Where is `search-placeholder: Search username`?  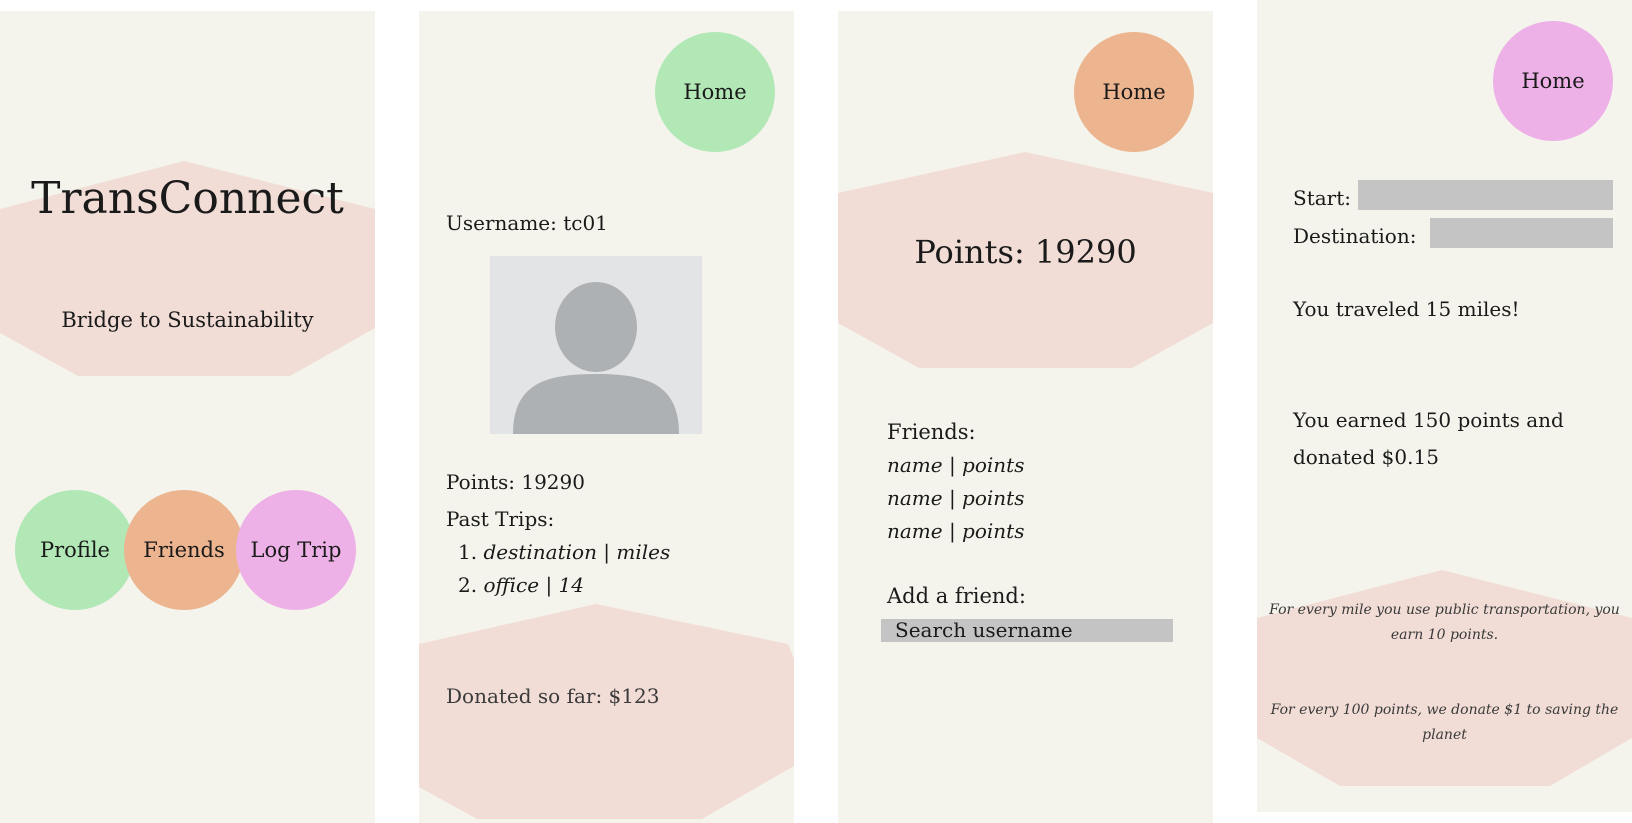
search-placeholder: Search username is located at coordinates (984, 630).